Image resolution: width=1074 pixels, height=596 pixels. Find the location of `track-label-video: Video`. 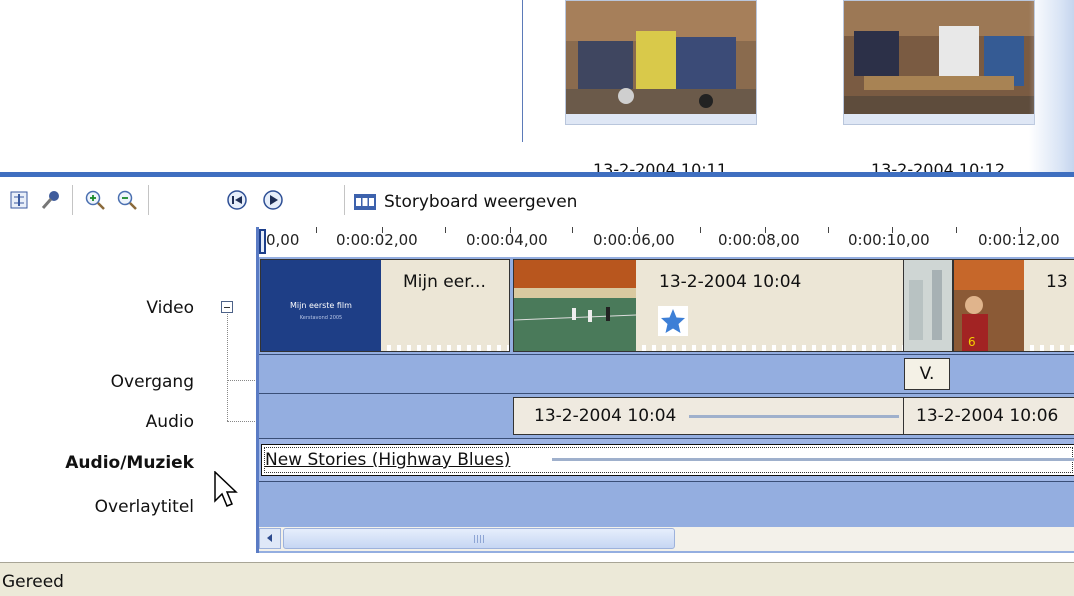

track-label-video: Video is located at coordinates (170, 308).